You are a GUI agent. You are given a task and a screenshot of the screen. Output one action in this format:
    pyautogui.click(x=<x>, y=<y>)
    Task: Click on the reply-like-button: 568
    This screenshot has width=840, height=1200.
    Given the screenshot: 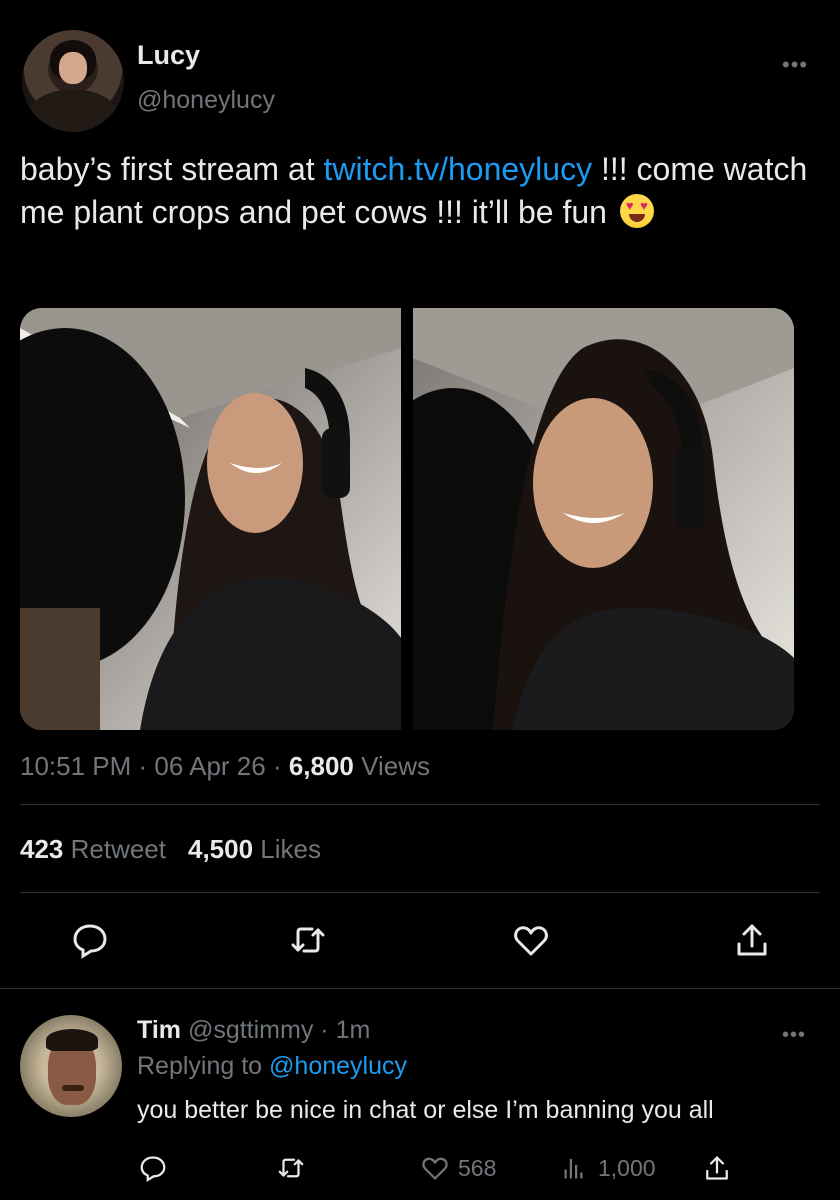 What is the action you would take?
    pyautogui.click(x=458, y=1168)
    